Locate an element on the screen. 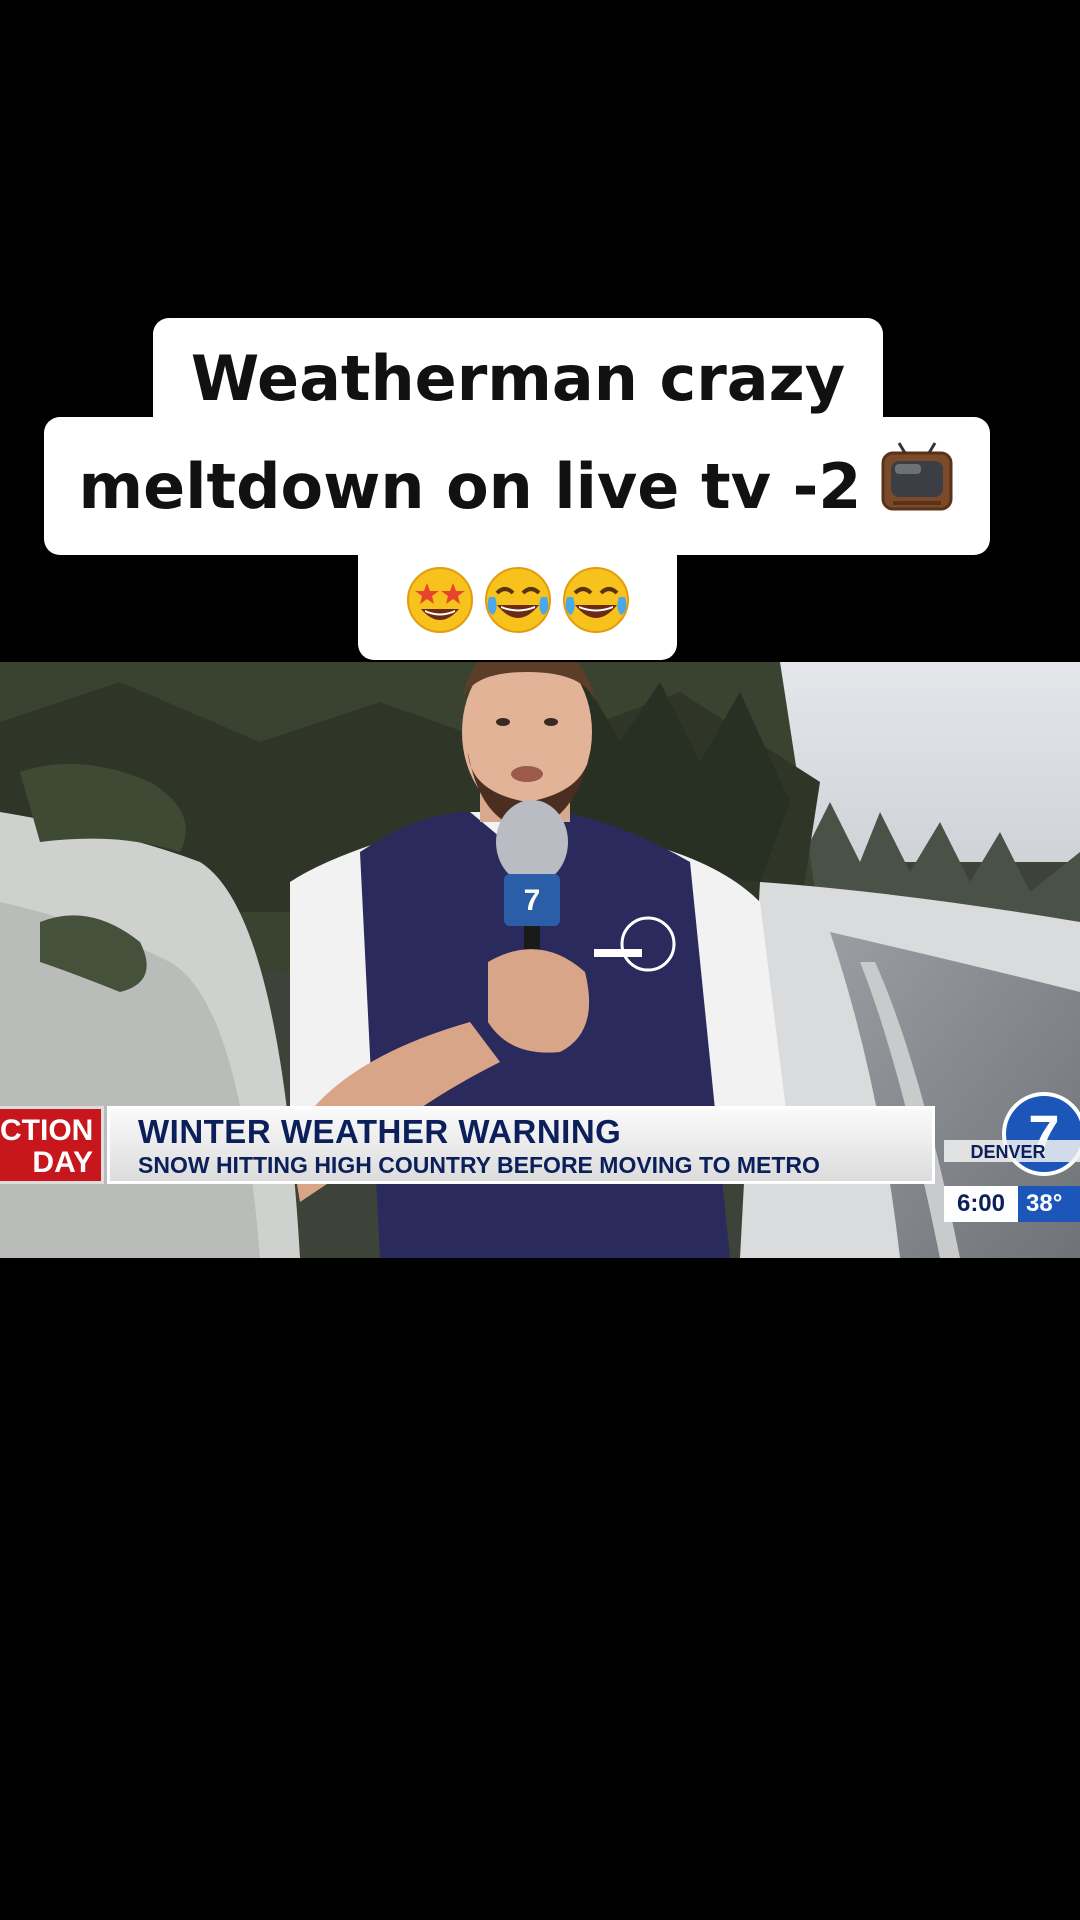 This screenshot has height=1920, width=1080. tears-of-joy-emoji-icon is located at coordinates (517, 600).